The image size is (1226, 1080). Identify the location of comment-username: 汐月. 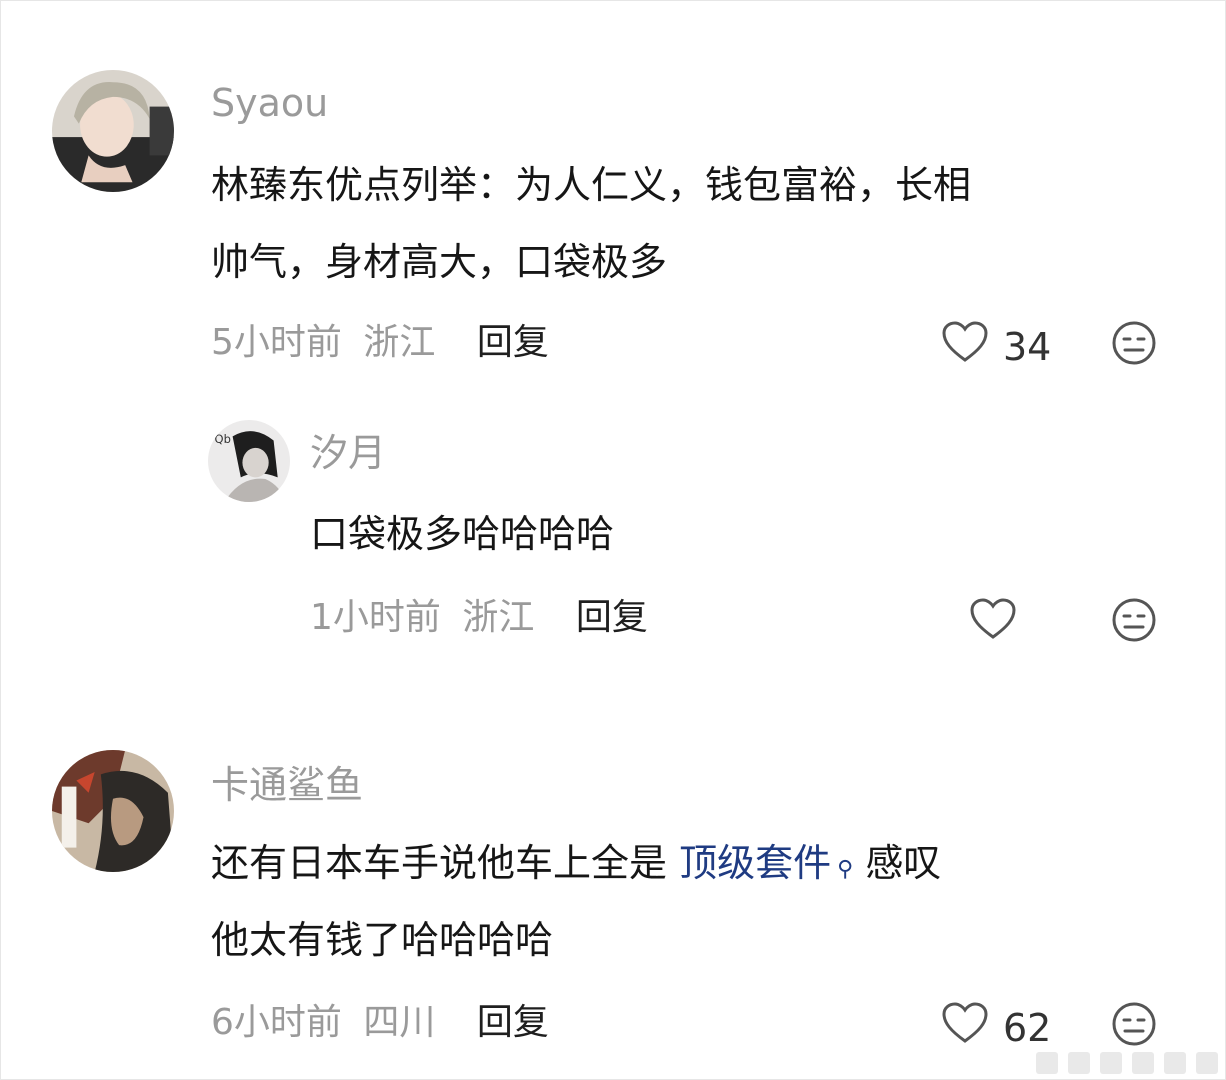
(348, 453).